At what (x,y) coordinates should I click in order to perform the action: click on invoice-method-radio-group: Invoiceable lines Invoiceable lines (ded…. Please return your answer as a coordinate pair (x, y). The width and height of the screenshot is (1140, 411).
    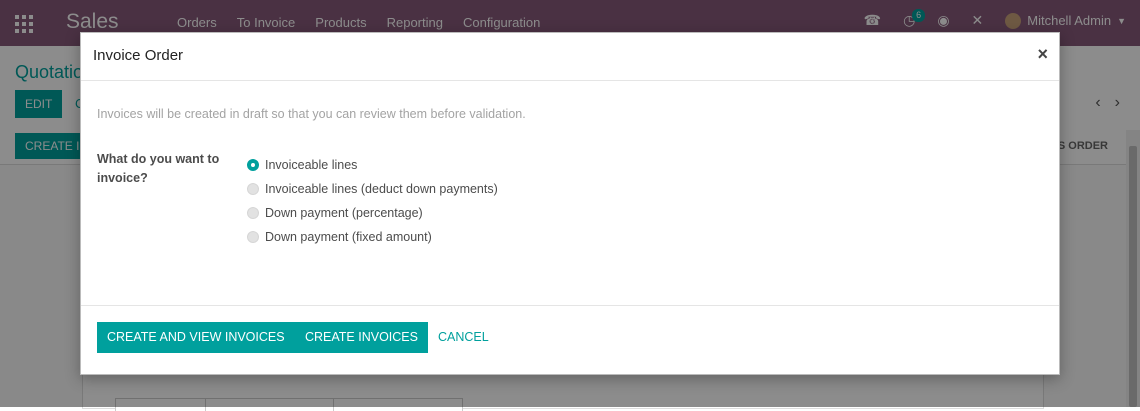
    Looking at the image, I should click on (372, 200).